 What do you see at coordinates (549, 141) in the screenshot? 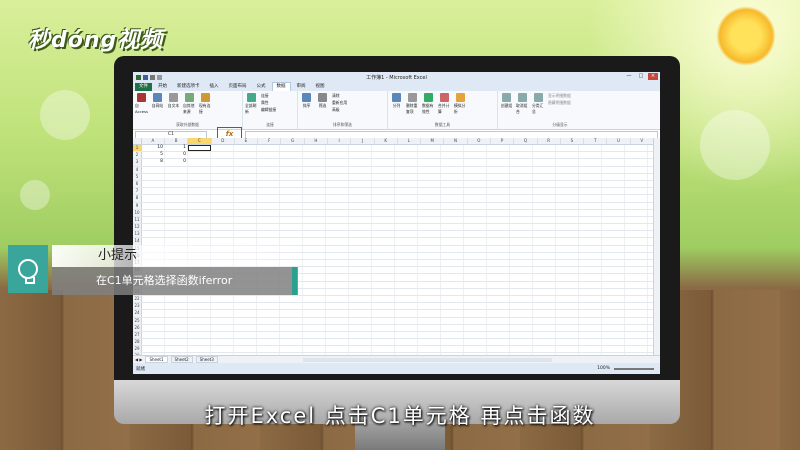
I see `column-header-r: R` at bounding box center [549, 141].